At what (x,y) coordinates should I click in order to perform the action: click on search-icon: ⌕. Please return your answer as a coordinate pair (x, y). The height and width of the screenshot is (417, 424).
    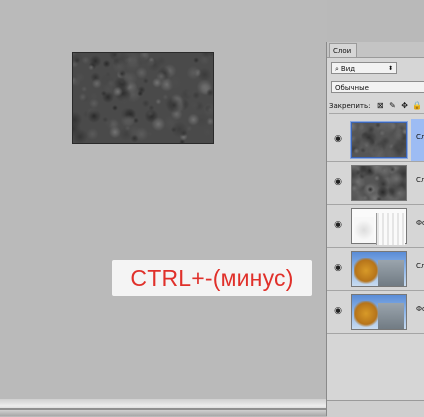
    Looking at the image, I should click on (337, 69).